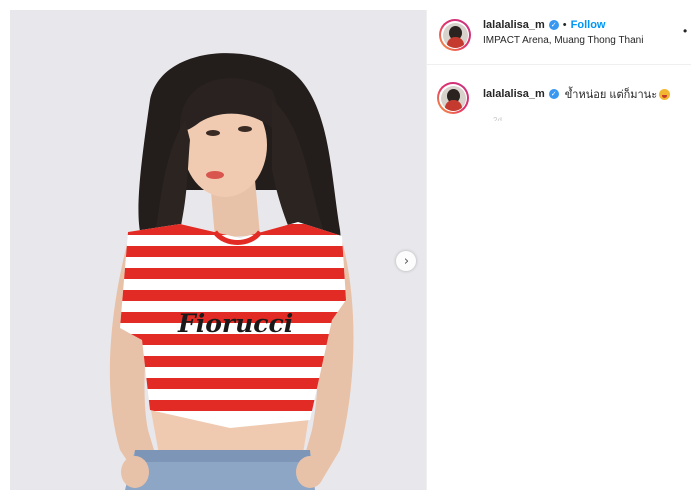 The image size is (700, 499). I want to click on follow-button: Follow, so click(588, 25).